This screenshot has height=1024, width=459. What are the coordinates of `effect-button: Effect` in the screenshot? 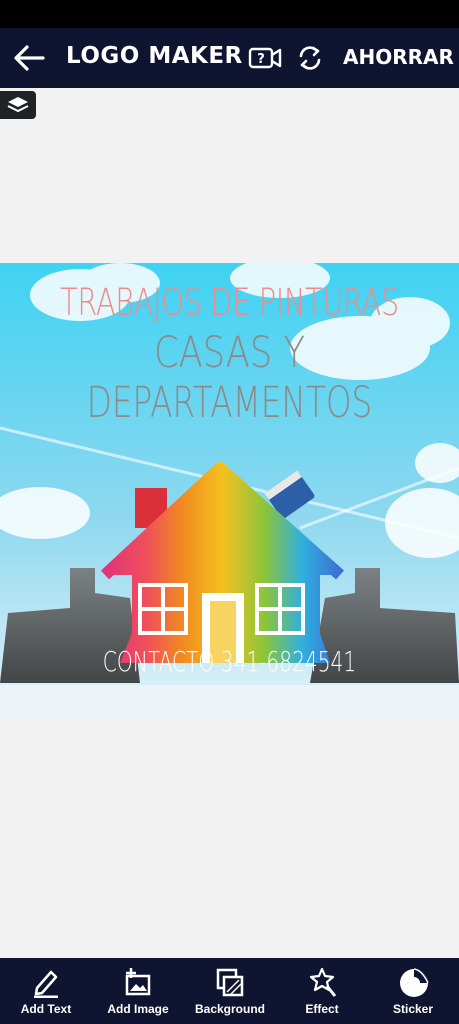 It's located at (322, 991).